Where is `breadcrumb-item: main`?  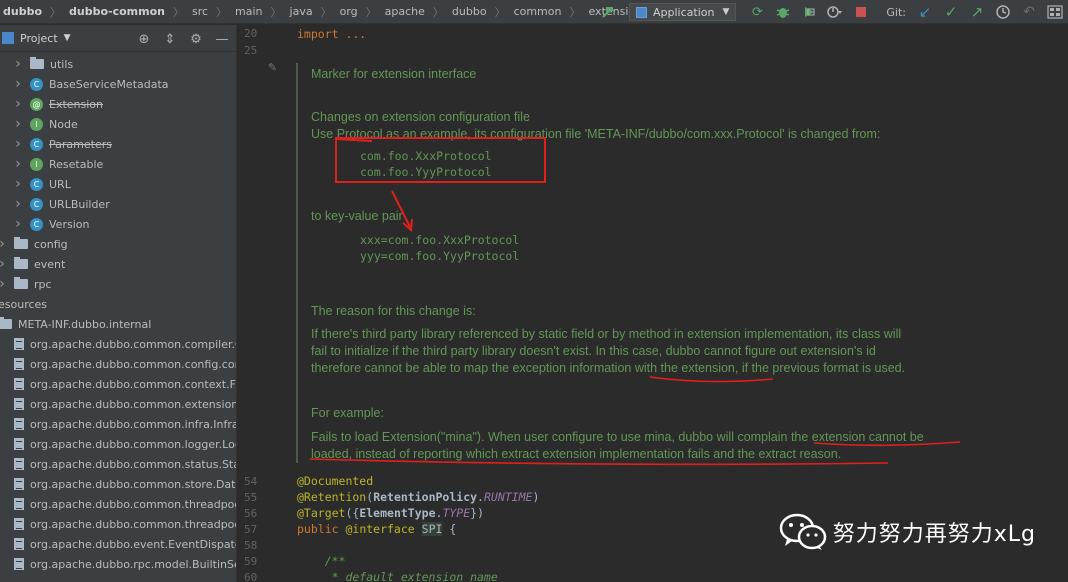 breadcrumb-item: main is located at coordinates (248, 11).